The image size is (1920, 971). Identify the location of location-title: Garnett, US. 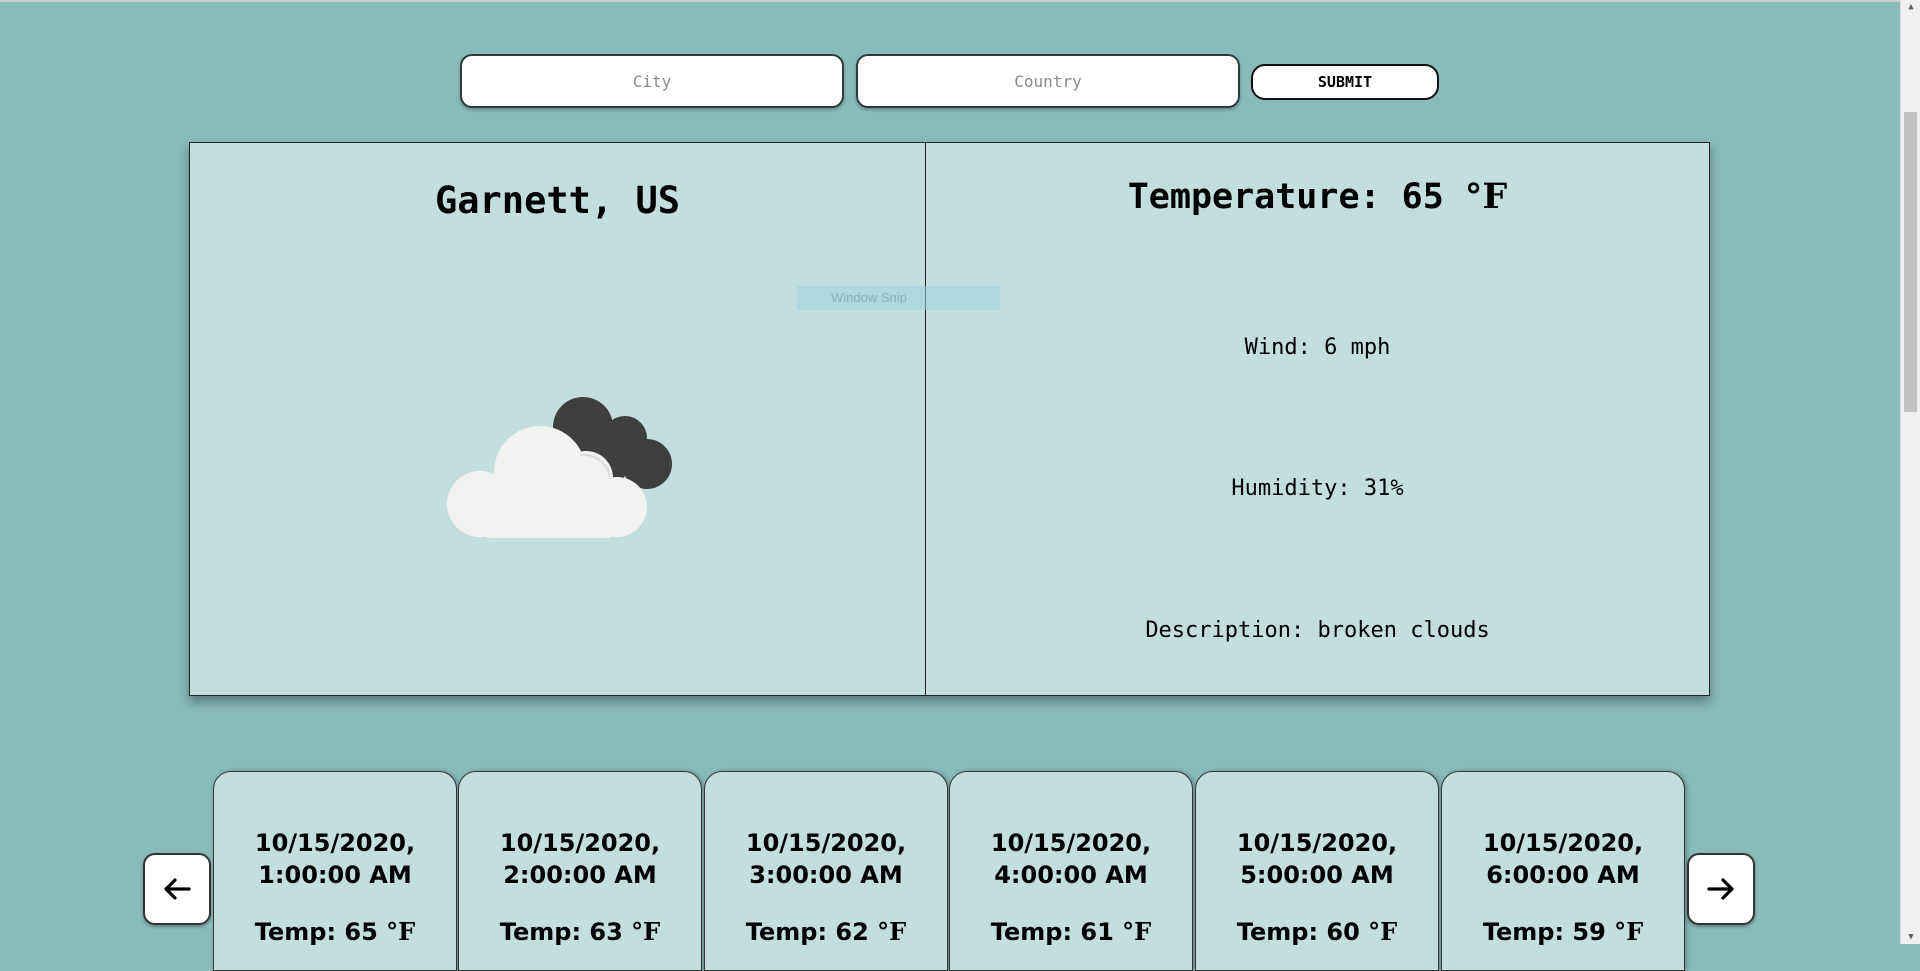
(557, 200).